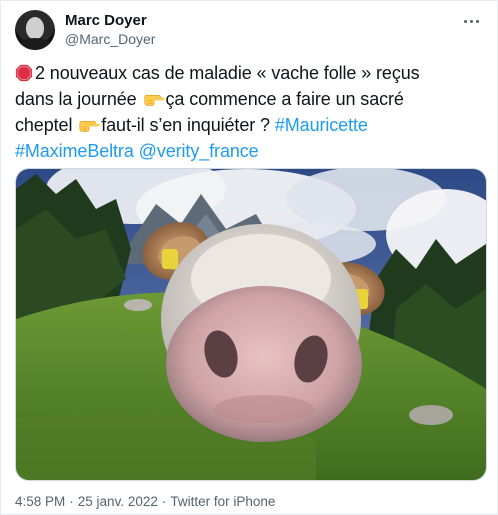 The width and height of the screenshot is (498, 515). What do you see at coordinates (284, 99) in the screenshot?
I see `tweet-text-segment: ça commence a faire un sacré` at bounding box center [284, 99].